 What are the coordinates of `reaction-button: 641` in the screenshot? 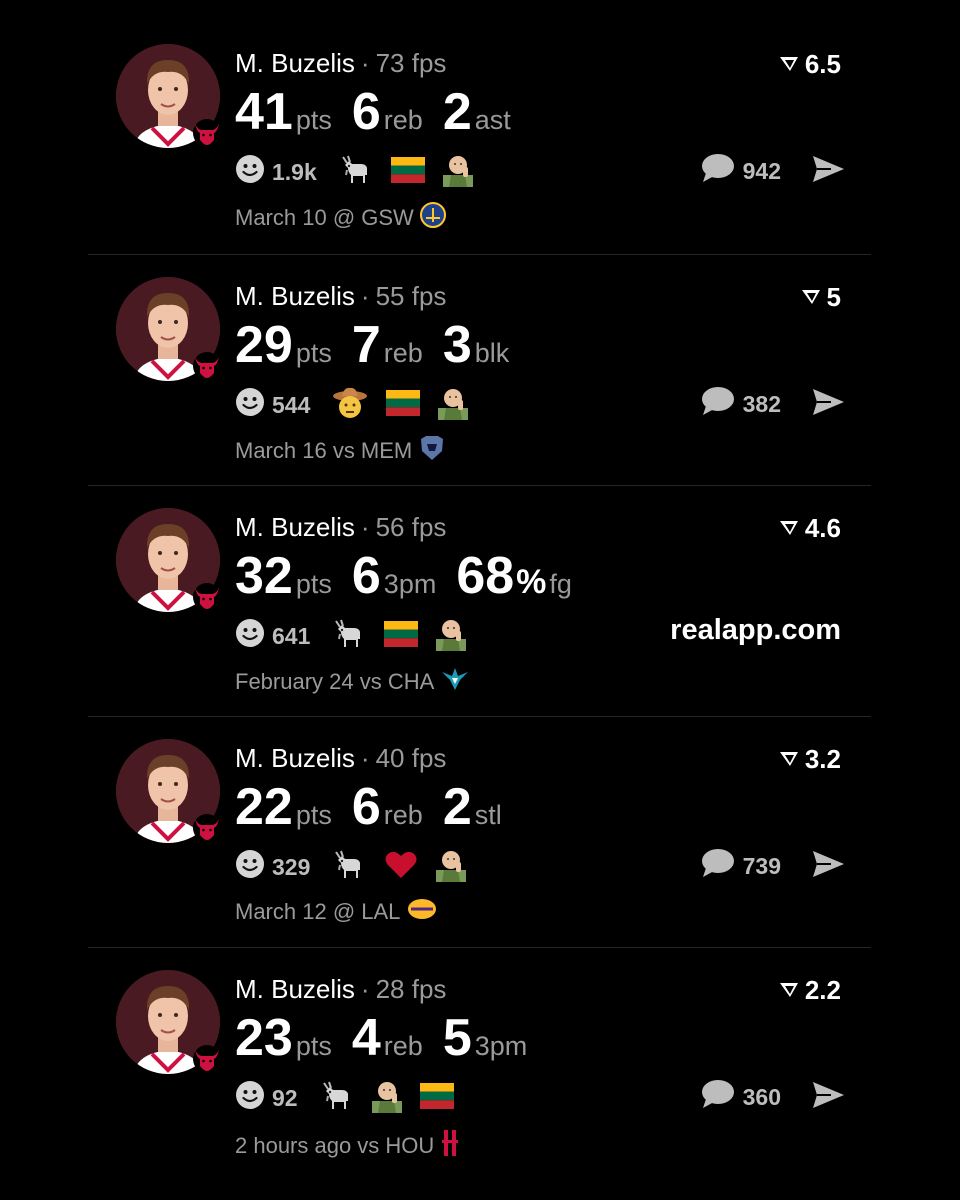 It's located at (272, 636).